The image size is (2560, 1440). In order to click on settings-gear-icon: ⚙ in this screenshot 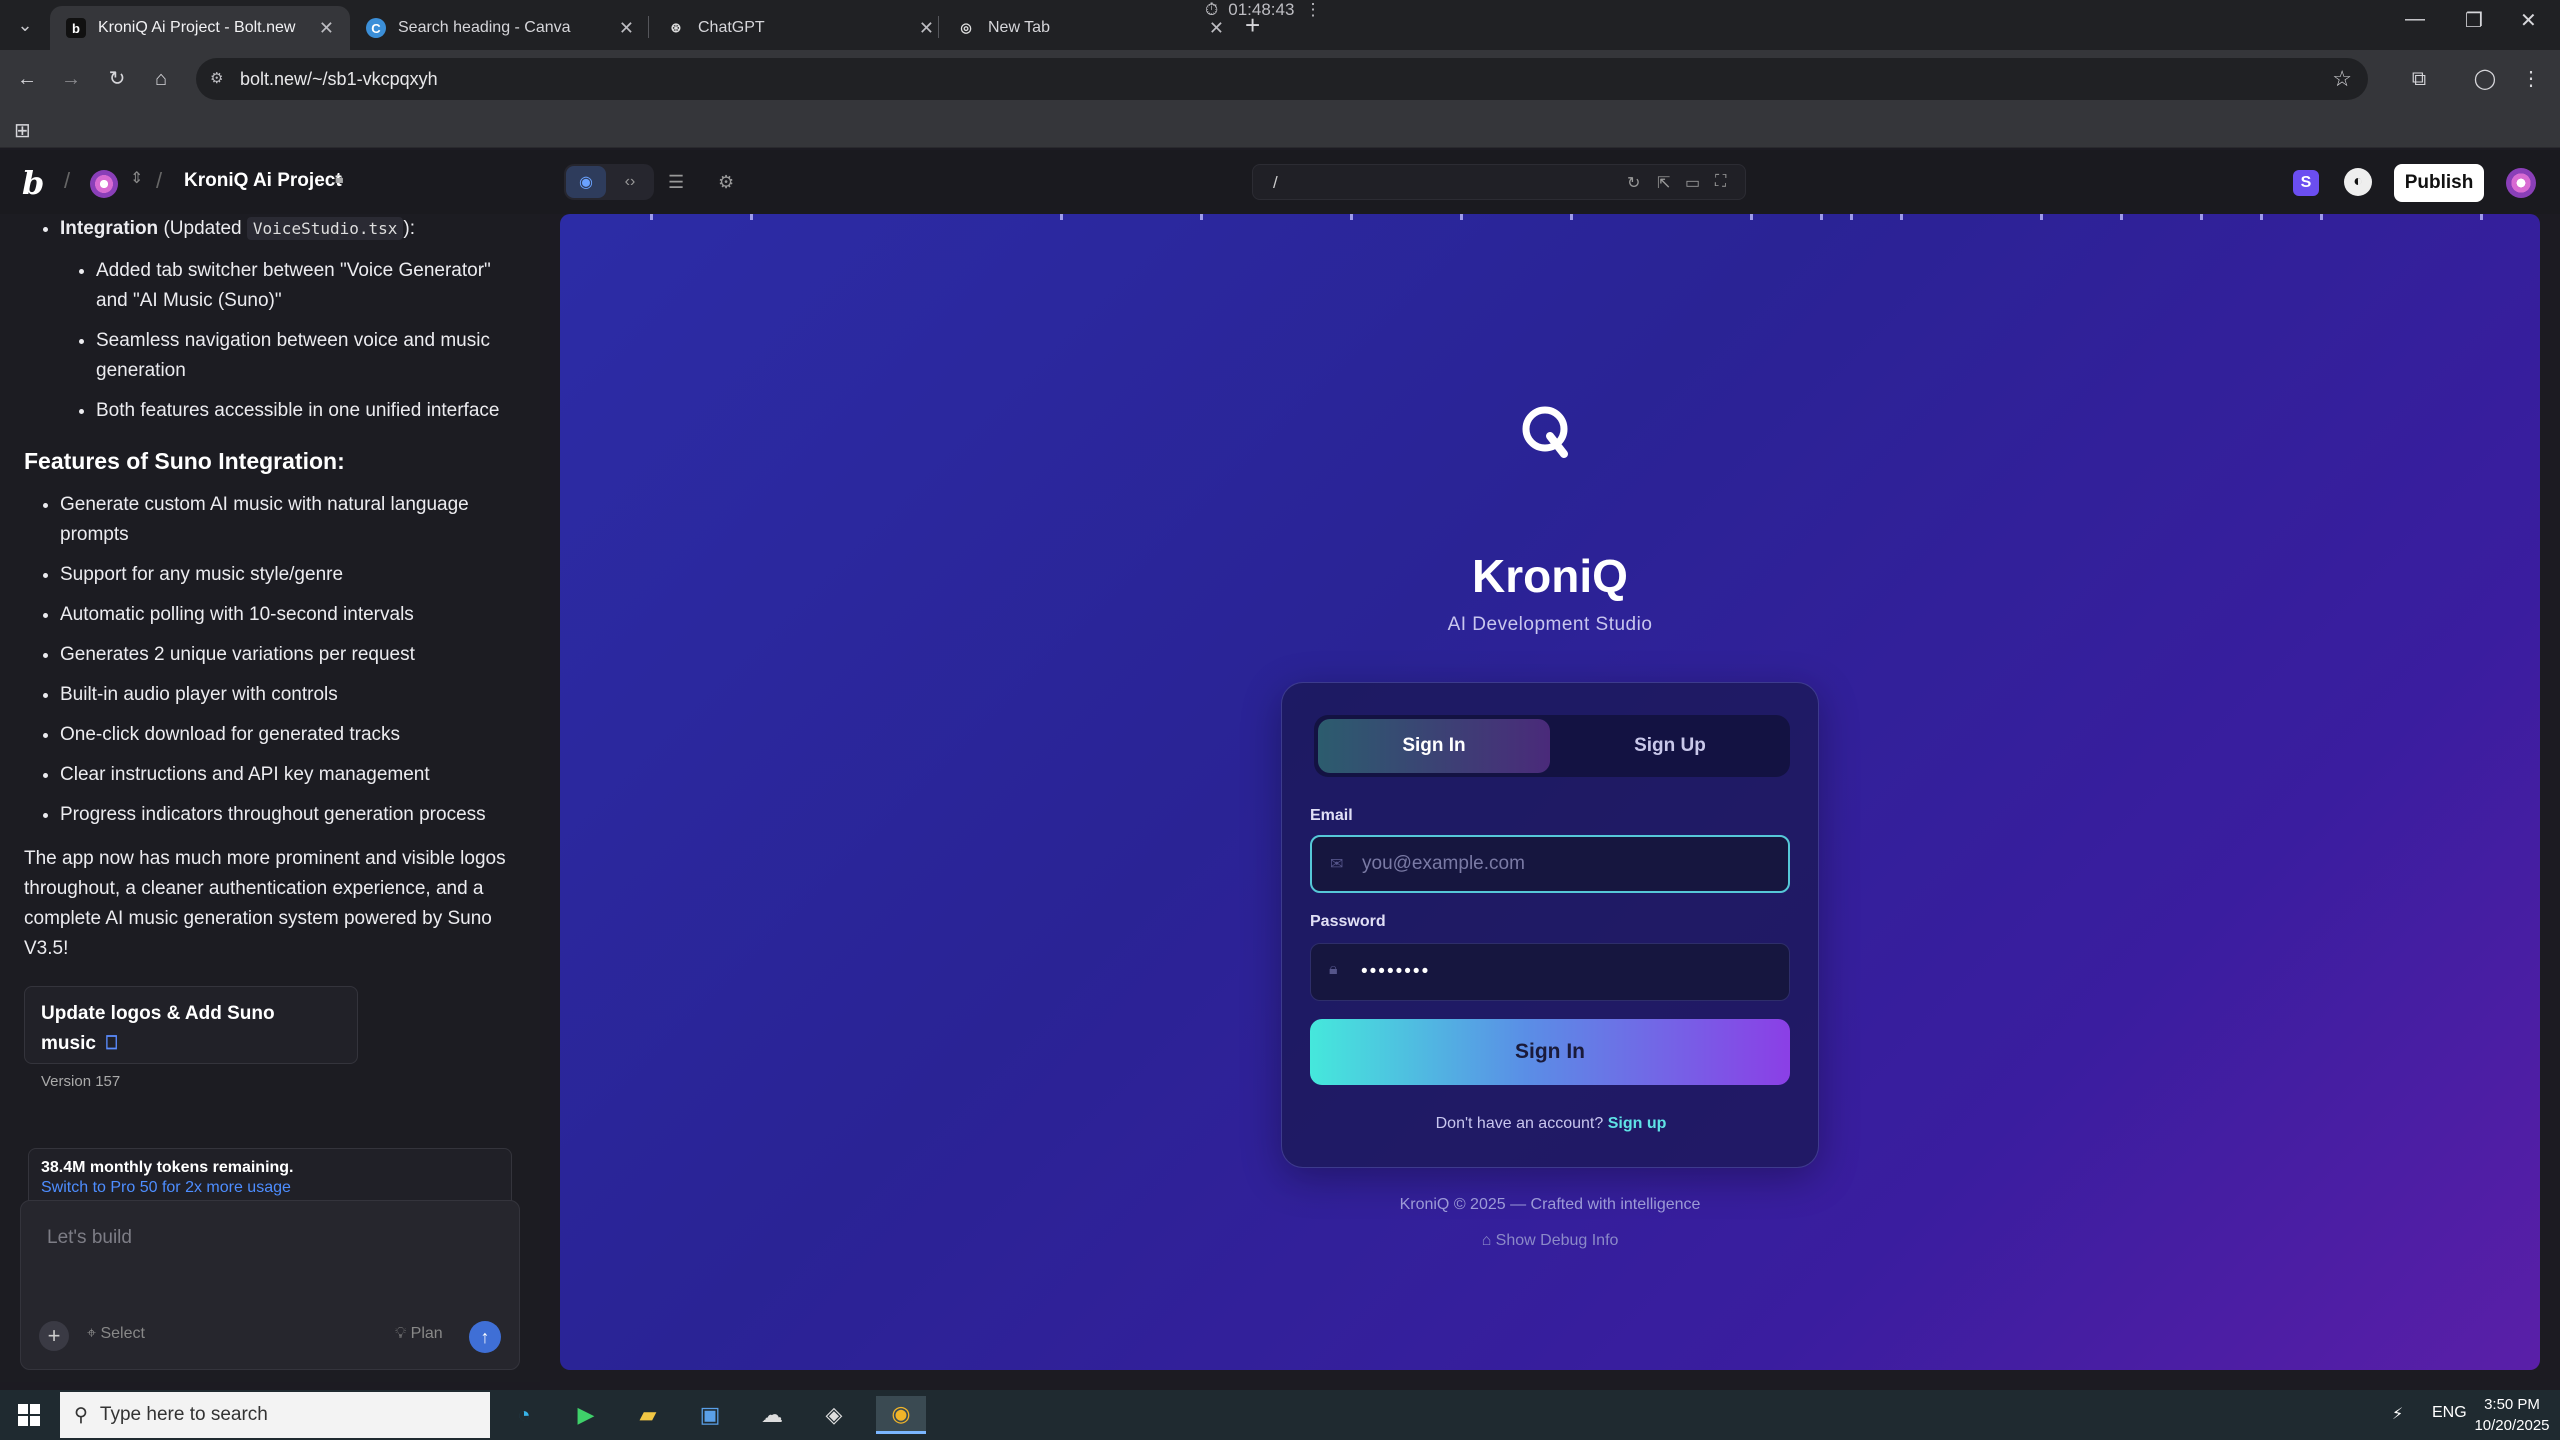, I will do `click(726, 182)`.